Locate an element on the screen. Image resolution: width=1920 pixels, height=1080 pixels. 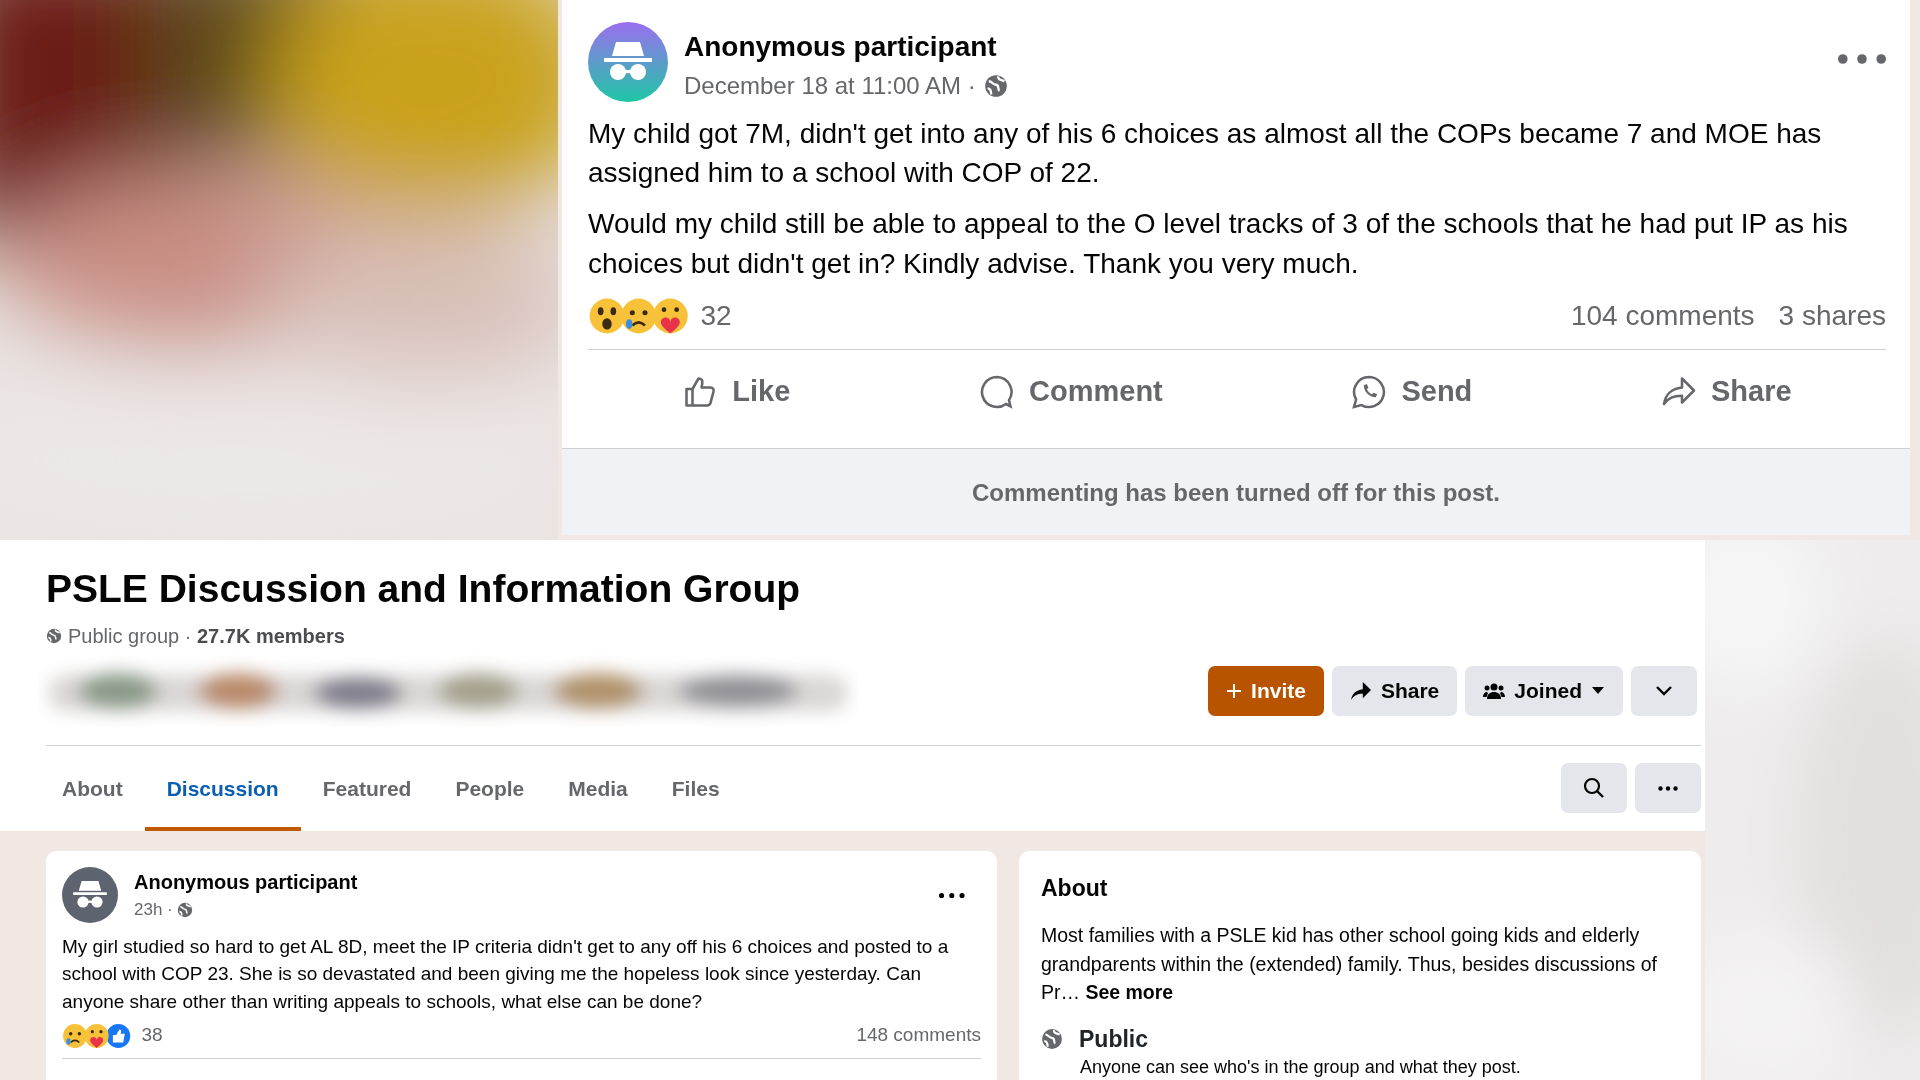
reaction-count: 38 is located at coordinates (152, 1035).